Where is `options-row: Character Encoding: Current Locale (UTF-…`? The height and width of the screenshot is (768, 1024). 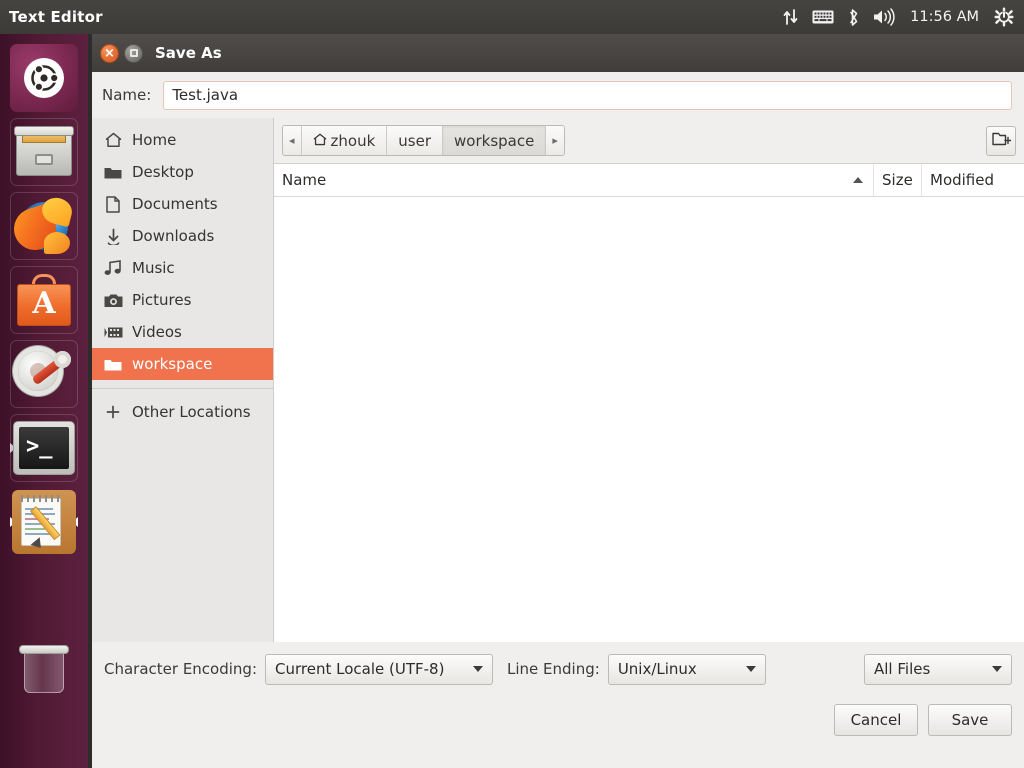 options-row: Character Encoding: Current Locale (UTF-… is located at coordinates (558, 669).